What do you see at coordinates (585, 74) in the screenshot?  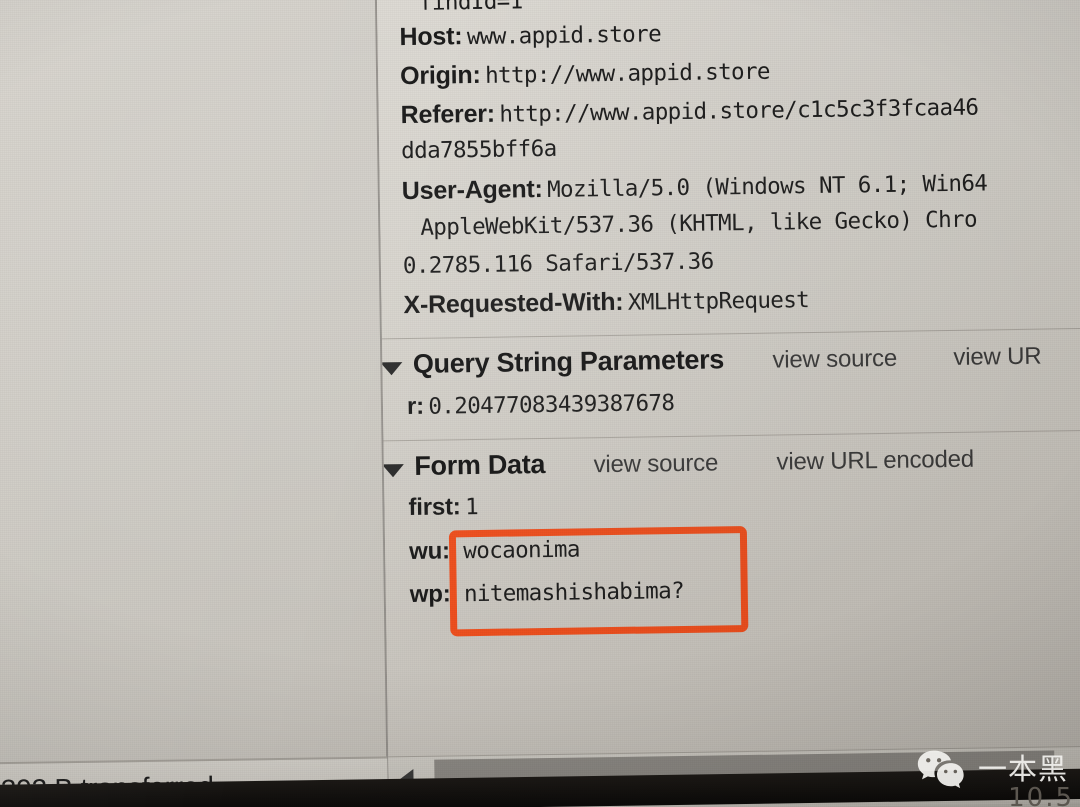 I see `header-row-origin: Origin: http://www.appid.store` at bounding box center [585, 74].